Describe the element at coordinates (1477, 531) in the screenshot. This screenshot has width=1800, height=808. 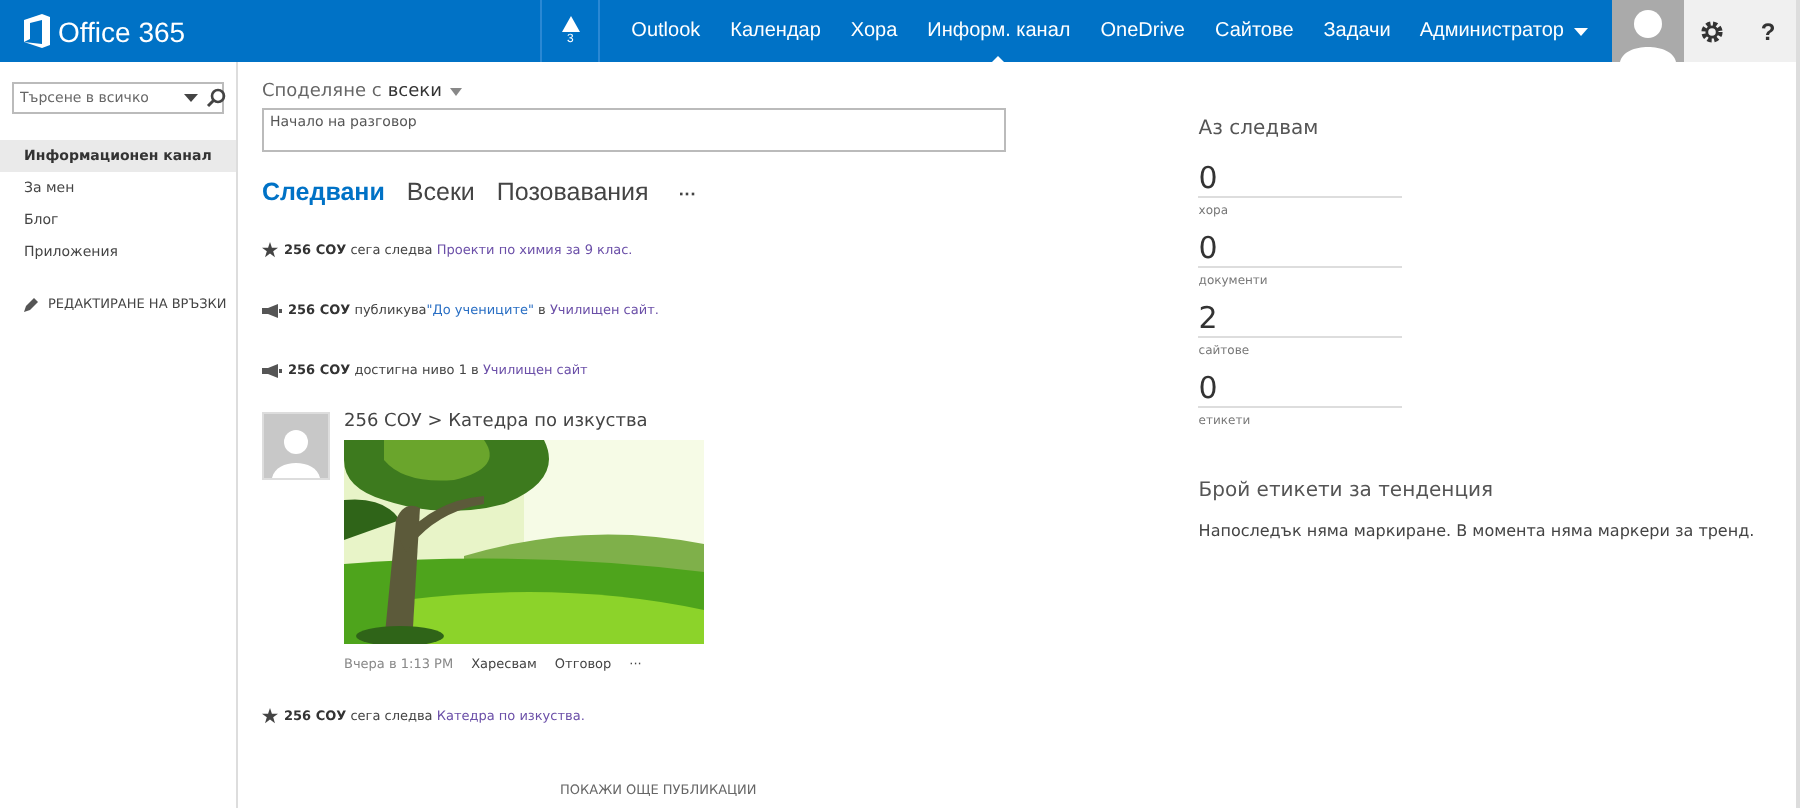
I see `trending-message: Напоследък няма маркиране. В момента няма маркери за тренд.` at that location.